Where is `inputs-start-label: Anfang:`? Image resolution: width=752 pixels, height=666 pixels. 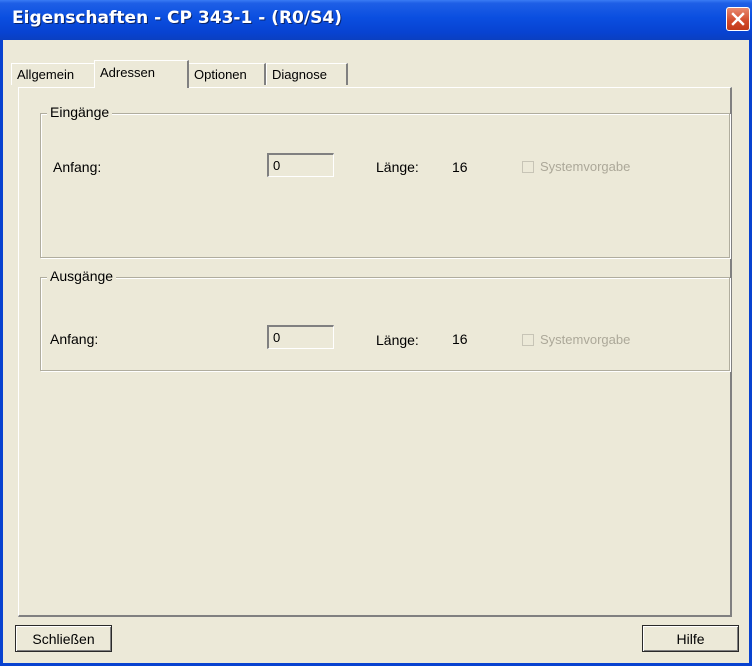 inputs-start-label: Anfang: is located at coordinates (77, 167).